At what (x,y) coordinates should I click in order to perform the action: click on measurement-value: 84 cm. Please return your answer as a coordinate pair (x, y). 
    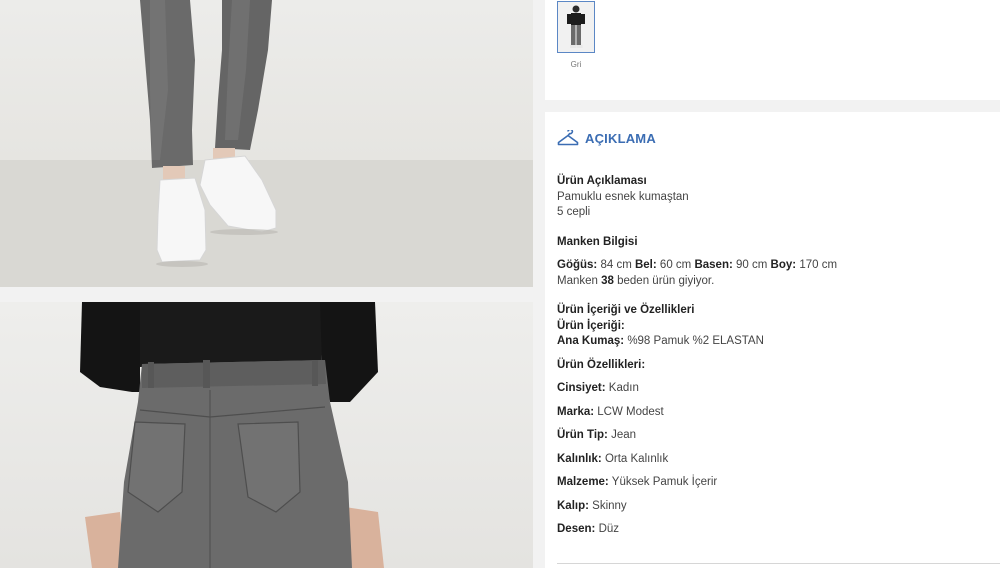
    Looking at the image, I should click on (616, 265).